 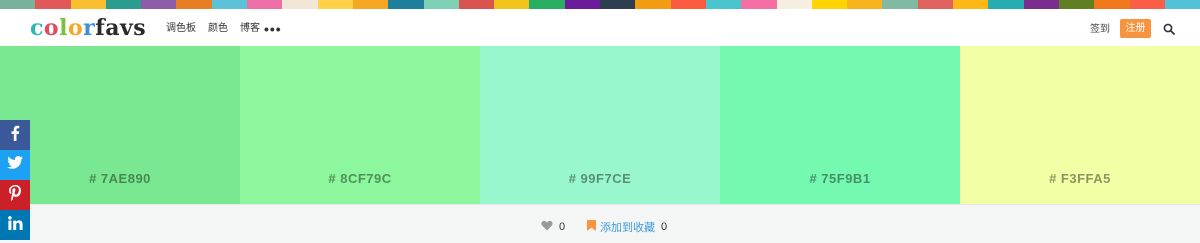 I want to click on logo-letter: c, so click(x=37, y=28).